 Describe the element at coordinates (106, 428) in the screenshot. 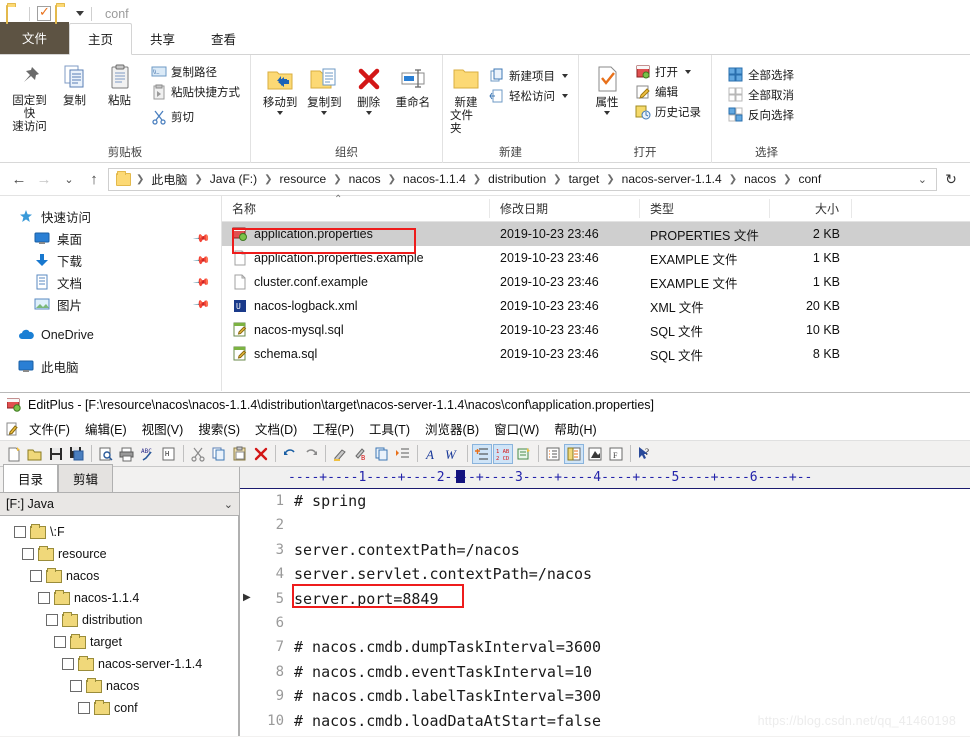

I see `menu-edit: 编辑(E)` at that location.